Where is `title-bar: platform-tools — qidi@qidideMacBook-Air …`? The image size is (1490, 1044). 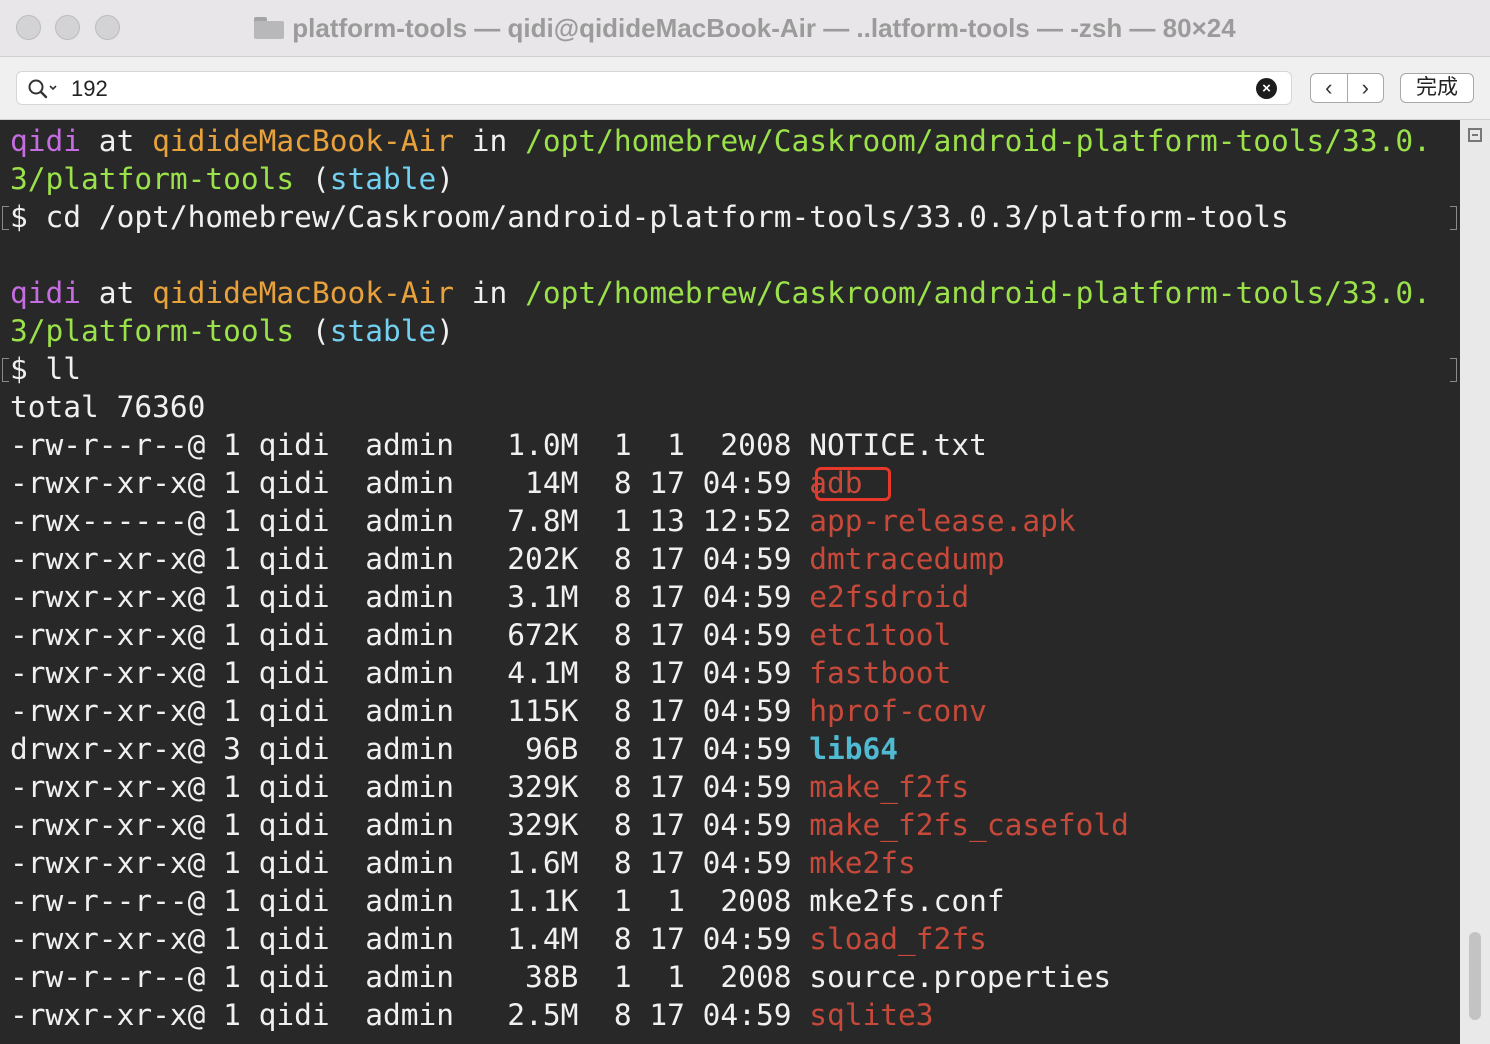 title-bar: platform-tools — qidi@qidideMacBook-Air … is located at coordinates (745, 28).